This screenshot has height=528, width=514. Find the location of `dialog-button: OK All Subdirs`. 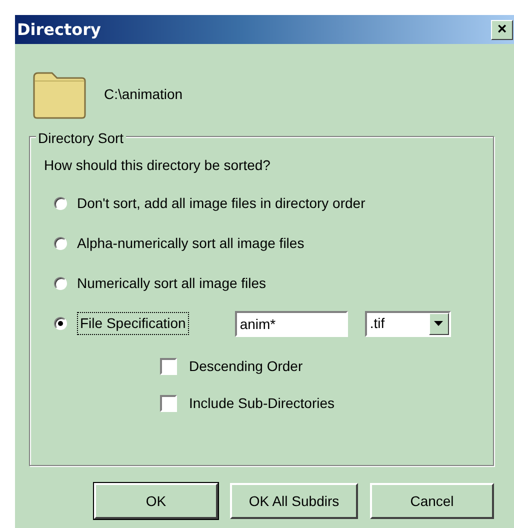

dialog-button: OK All Subdirs is located at coordinates (294, 501).